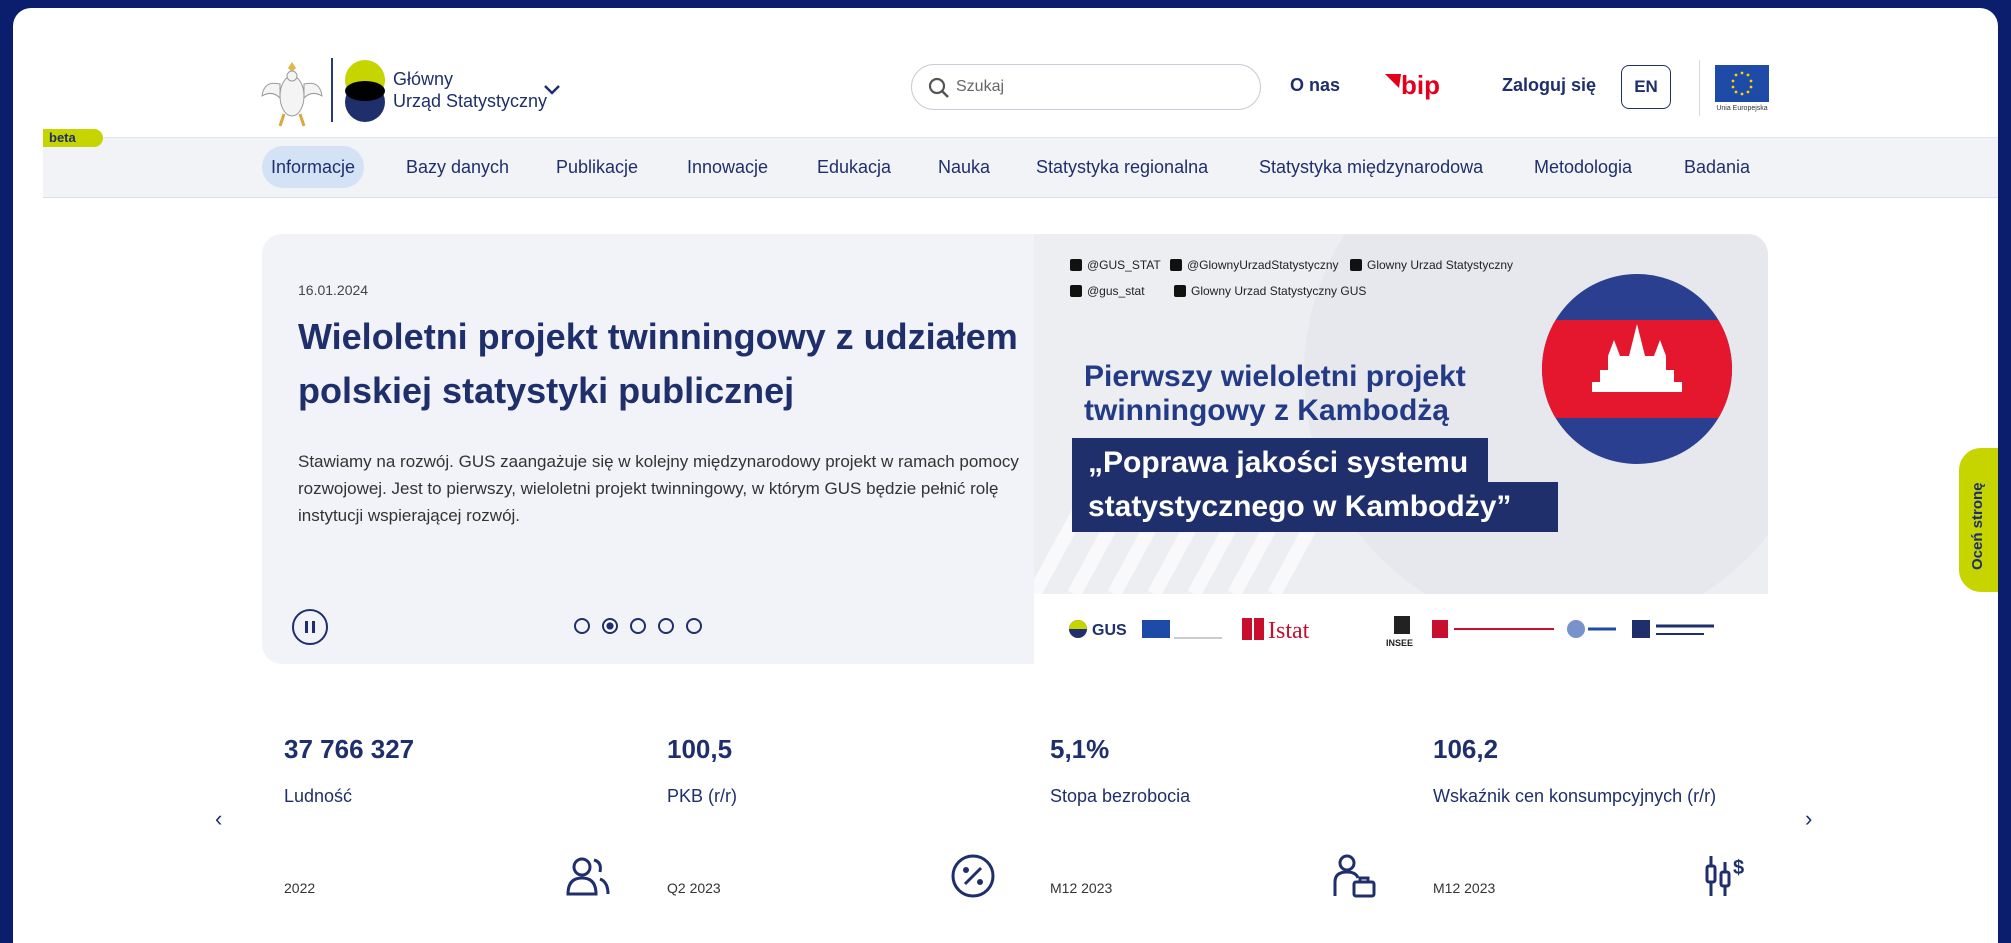 This screenshot has width=2011, height=943. Describe the element at coordinates (964, 167) in the screenshot. I see `nav-item-nauka: Nauka` at that location.